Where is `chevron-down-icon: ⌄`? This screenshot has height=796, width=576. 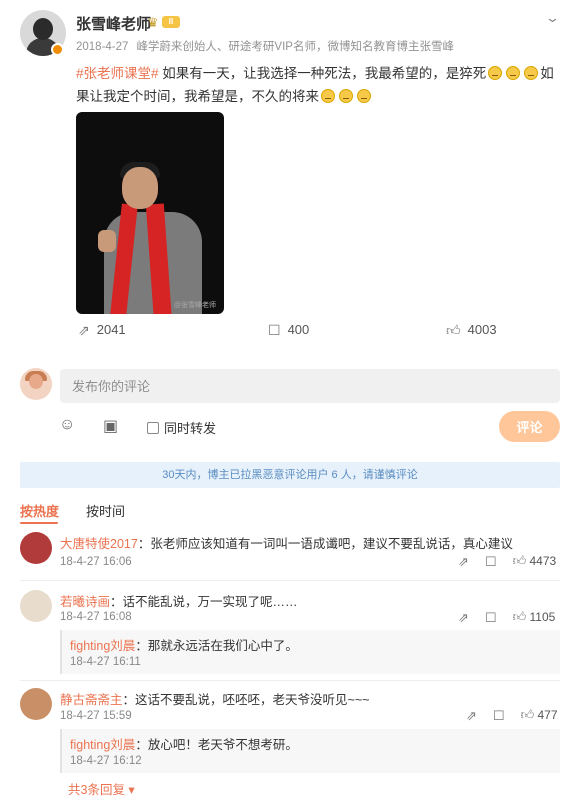 chevron-down-icon: ⌄ is located at coordinates (552, 18).